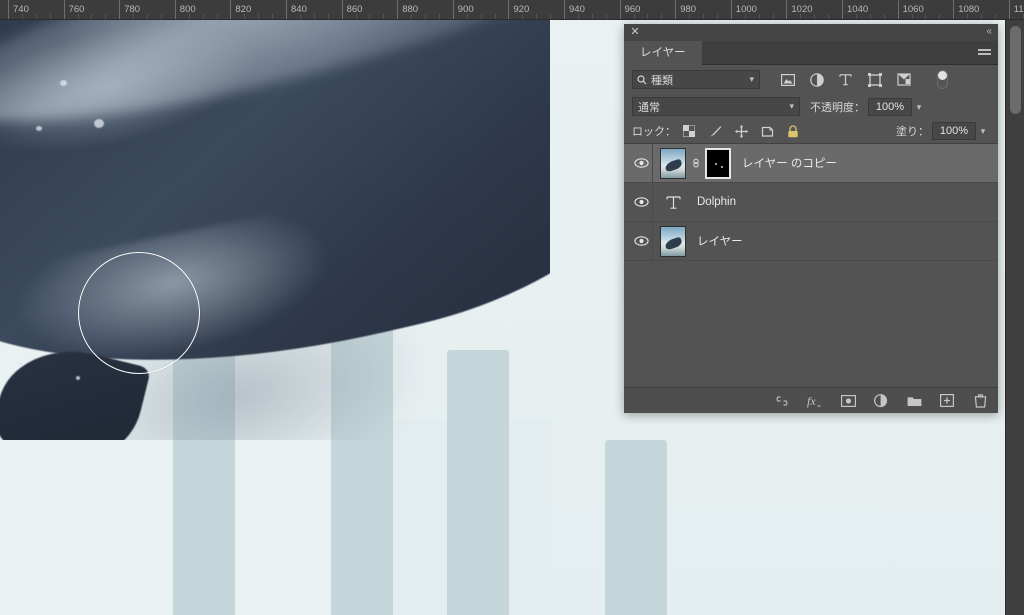  Describe the element at coordinates (654, 132) in the screenshot. I see `lock-label: ロック：` at that location.